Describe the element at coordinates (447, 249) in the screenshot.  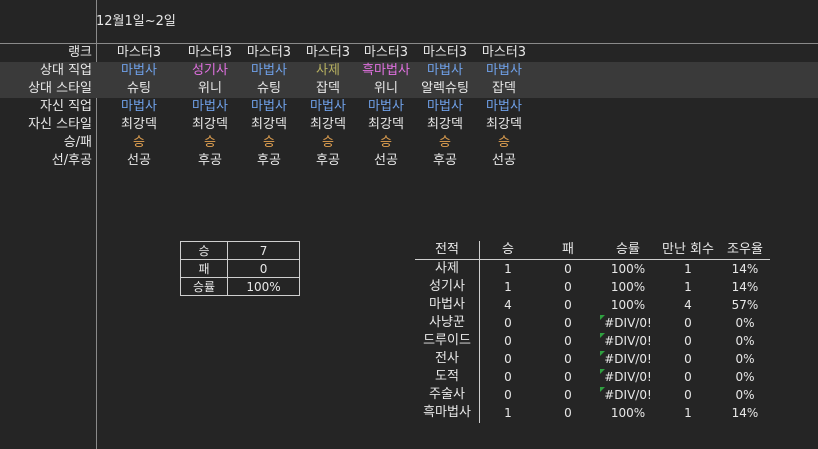
I see `record-header: 전적` at that location.